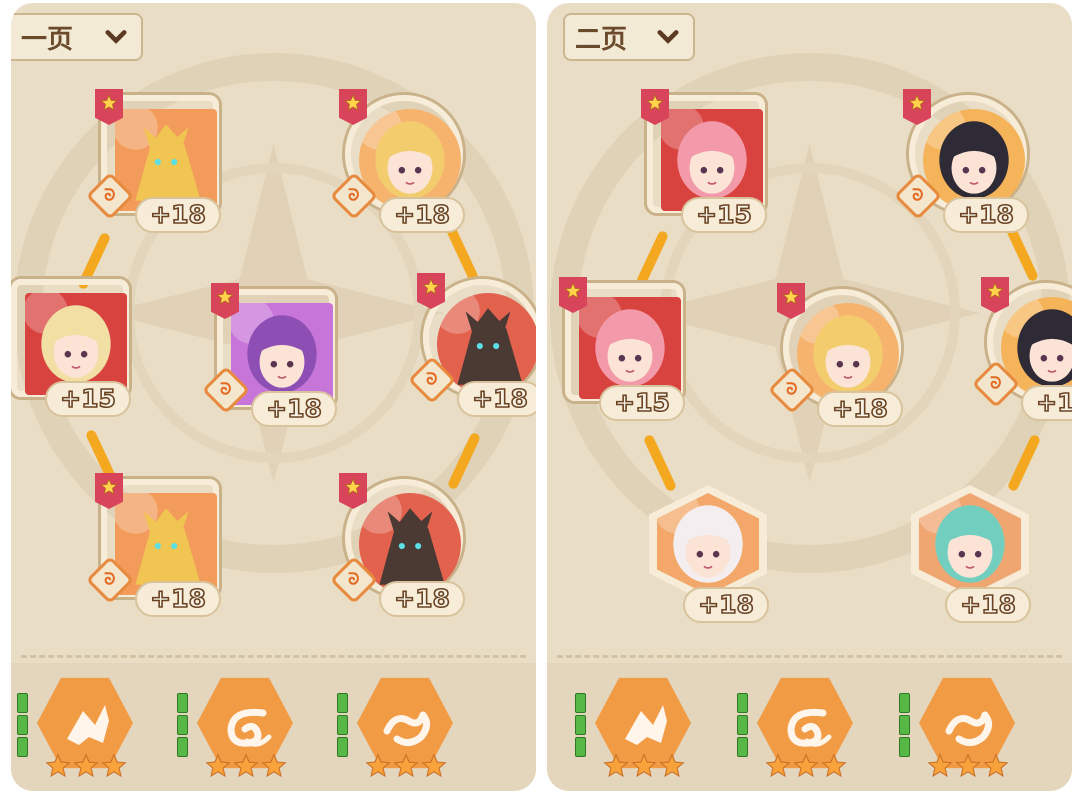 This screenshot has height=795, width=1080. What do you see at coordinates (47, 39) in the screenshot?
I see `page-dropdown-label: 一页` at bounding box center [47, 39].